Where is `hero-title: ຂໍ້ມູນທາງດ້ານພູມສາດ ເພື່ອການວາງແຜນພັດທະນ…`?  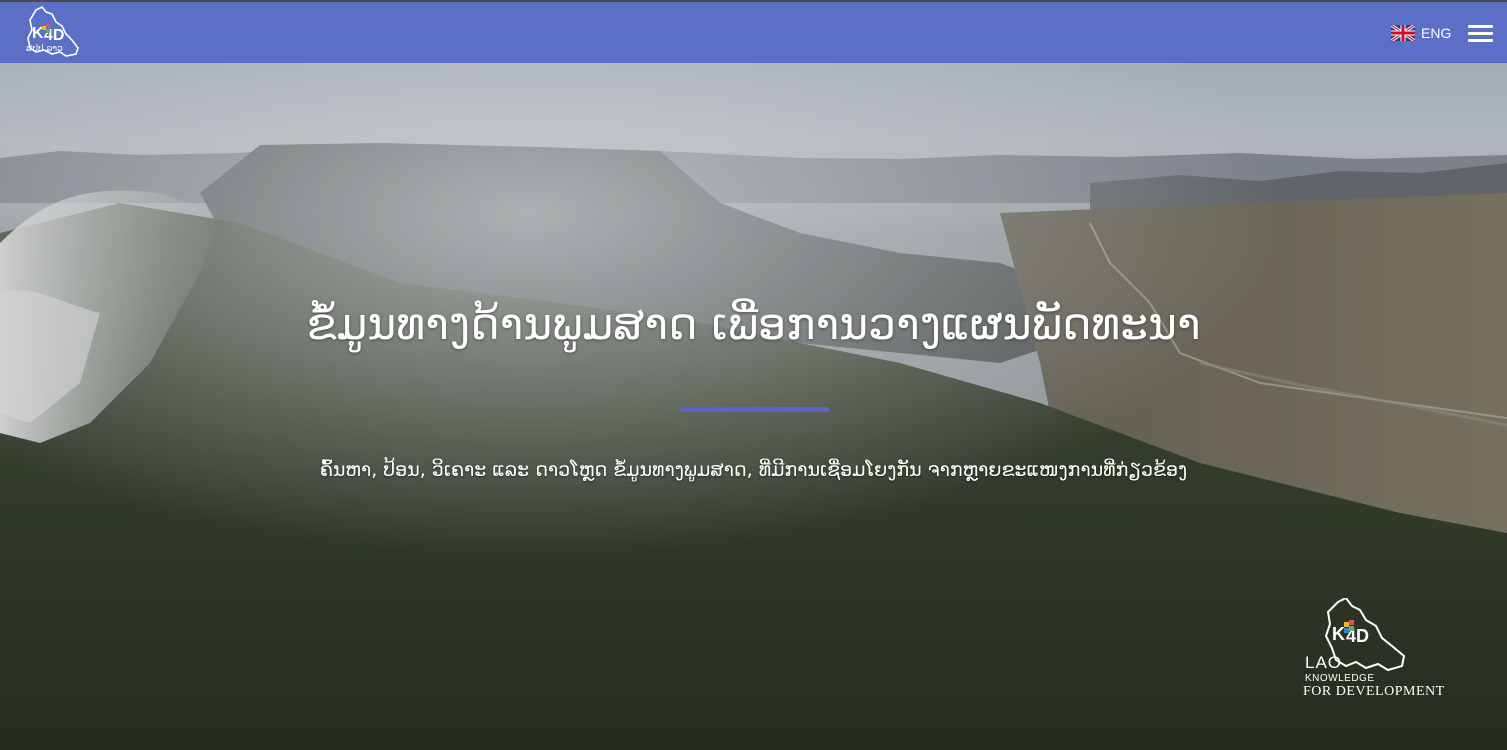
hero-title: ຂໍ້ມູນທາງດ້ານພູມສາດ ເພື່ອການວາງແຜນພັດທະນ… is located at coordinates (753, 324).